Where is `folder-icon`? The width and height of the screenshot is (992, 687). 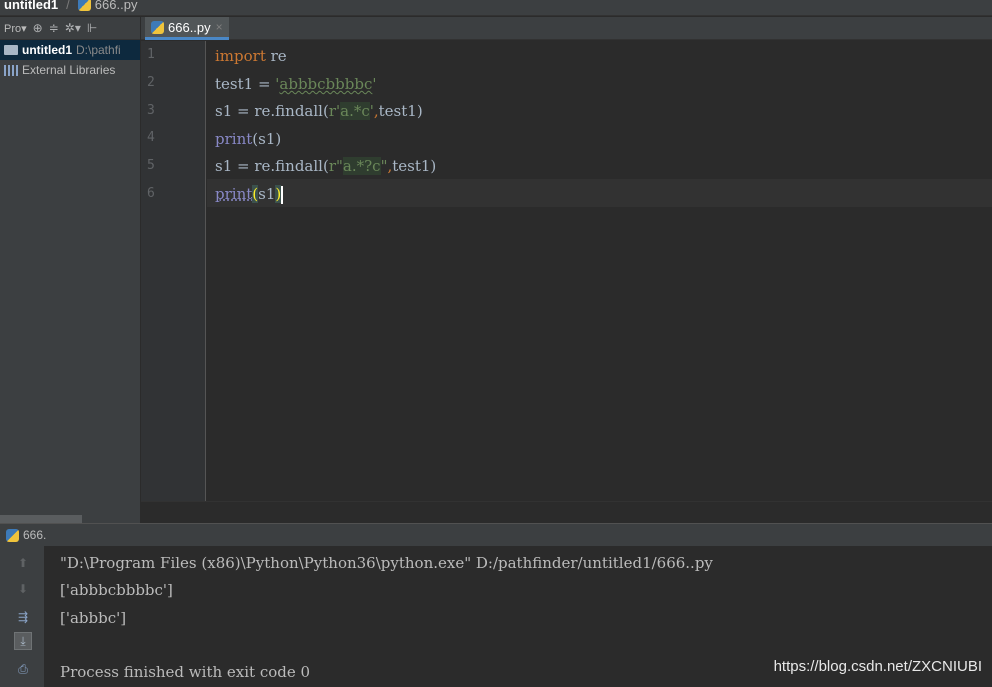 folder-icon is located at coordinates (11, 50).